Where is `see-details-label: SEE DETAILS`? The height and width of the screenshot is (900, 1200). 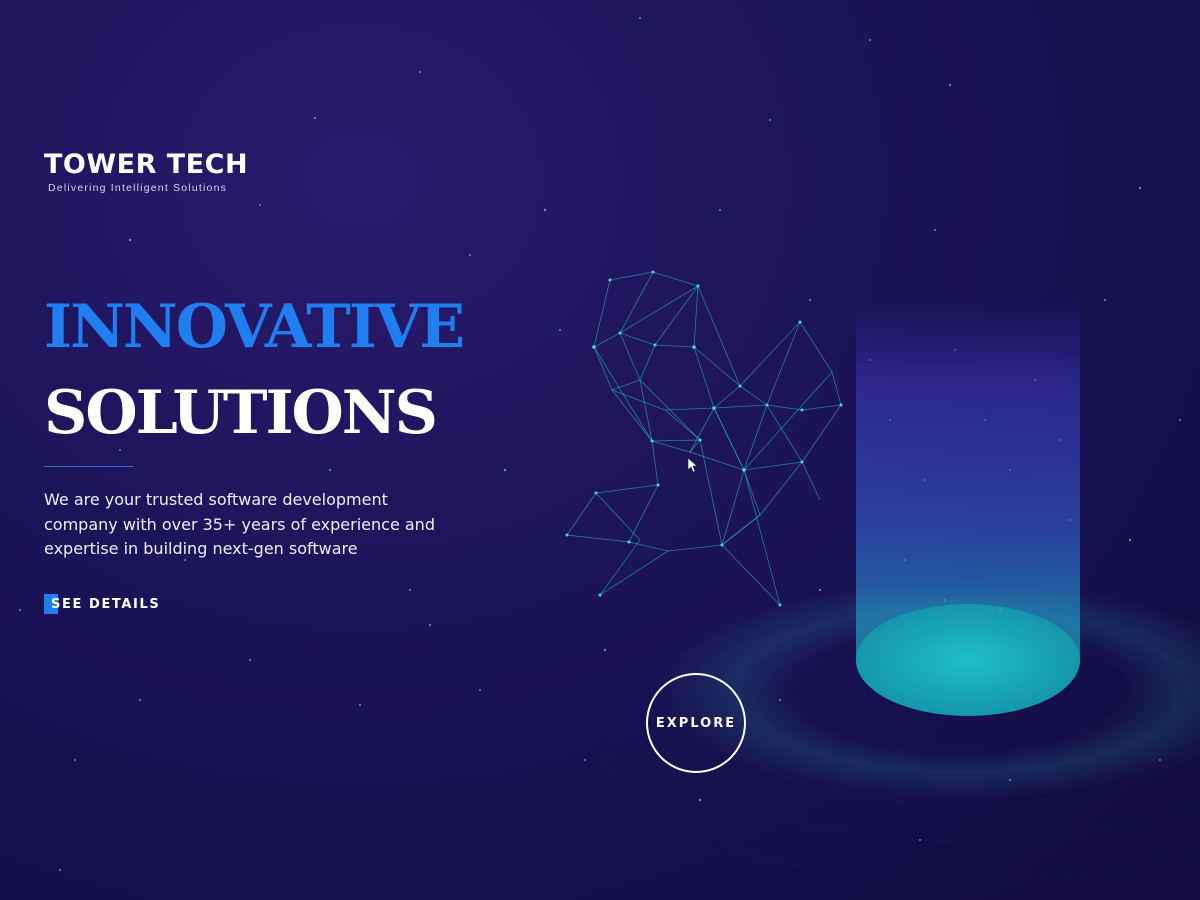
see-details-label: SEE DETAILS is located at coordinates (106, 604).